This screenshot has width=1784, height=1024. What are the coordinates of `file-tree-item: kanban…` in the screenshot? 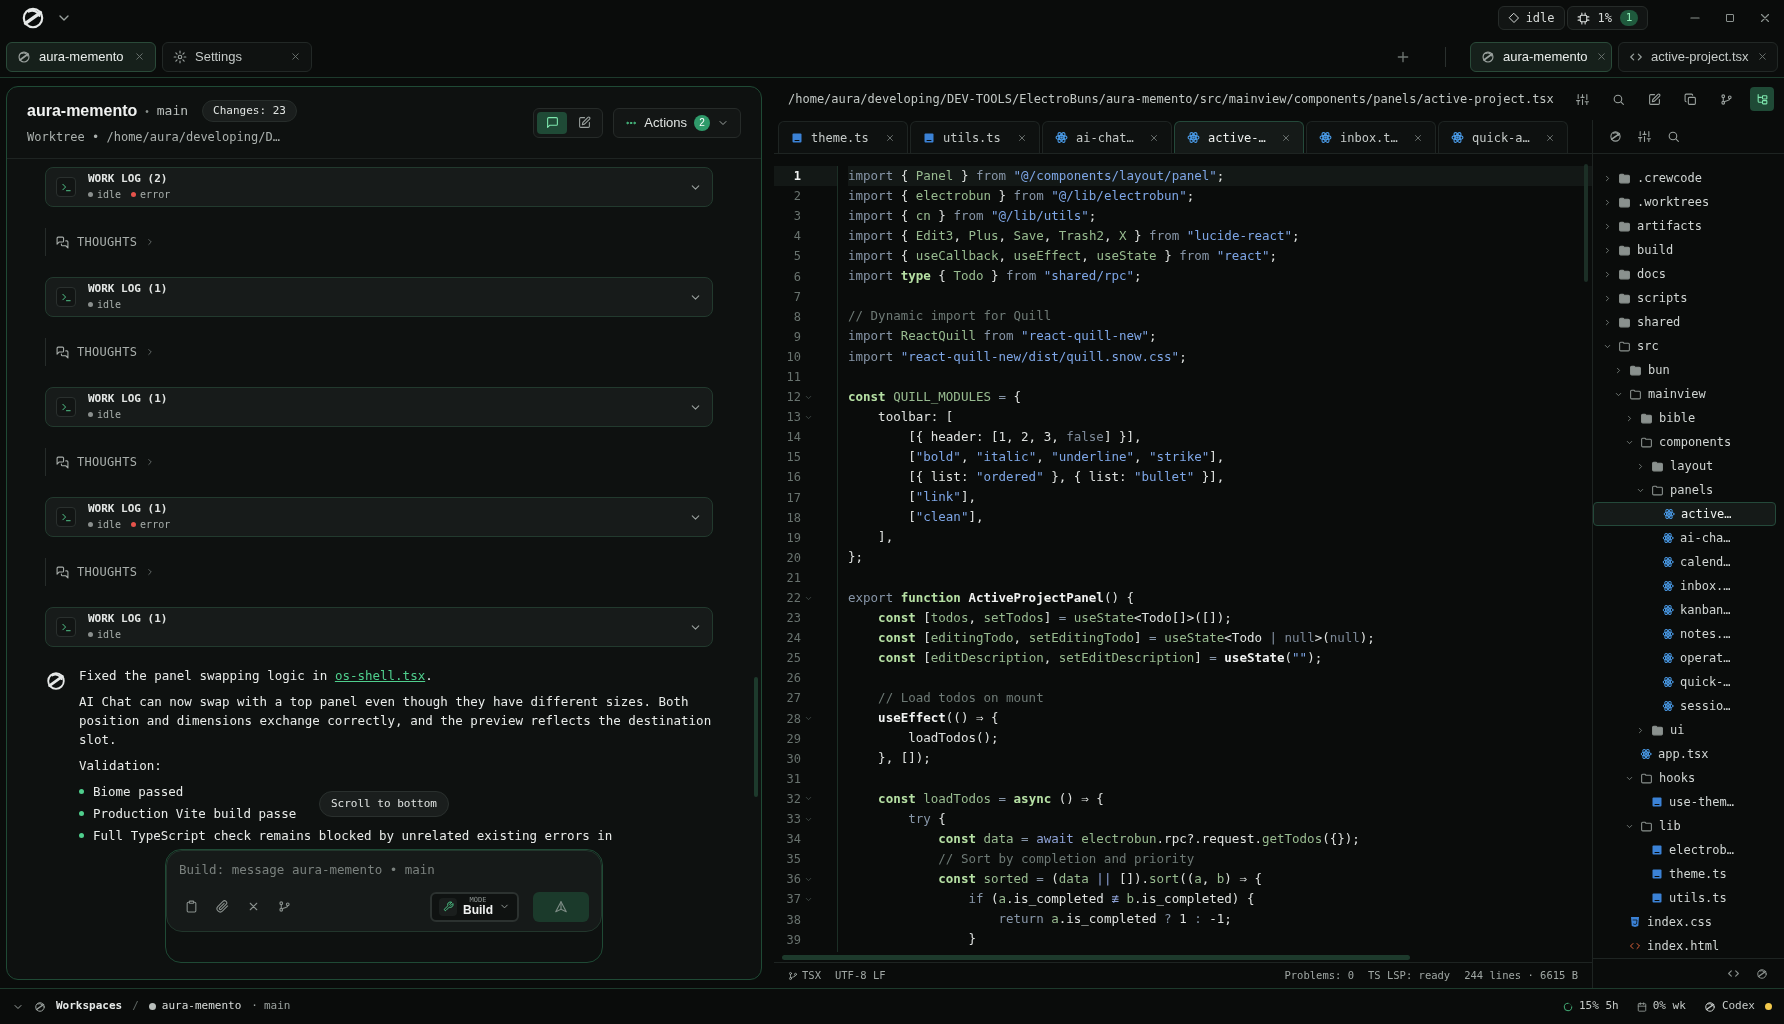 It's located at (1684, 610).